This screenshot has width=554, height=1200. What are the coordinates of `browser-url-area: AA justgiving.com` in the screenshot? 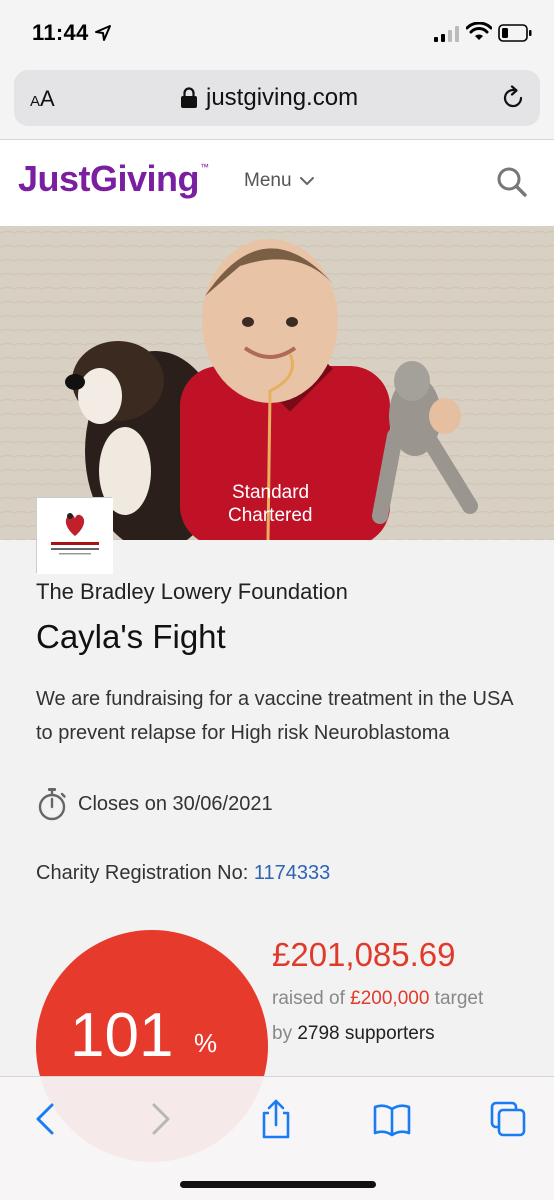 It's located at (277, 101).